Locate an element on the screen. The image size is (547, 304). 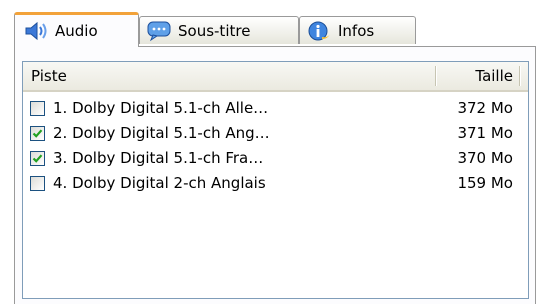
column-header-track: Piste is located at coordinates (49, 76).